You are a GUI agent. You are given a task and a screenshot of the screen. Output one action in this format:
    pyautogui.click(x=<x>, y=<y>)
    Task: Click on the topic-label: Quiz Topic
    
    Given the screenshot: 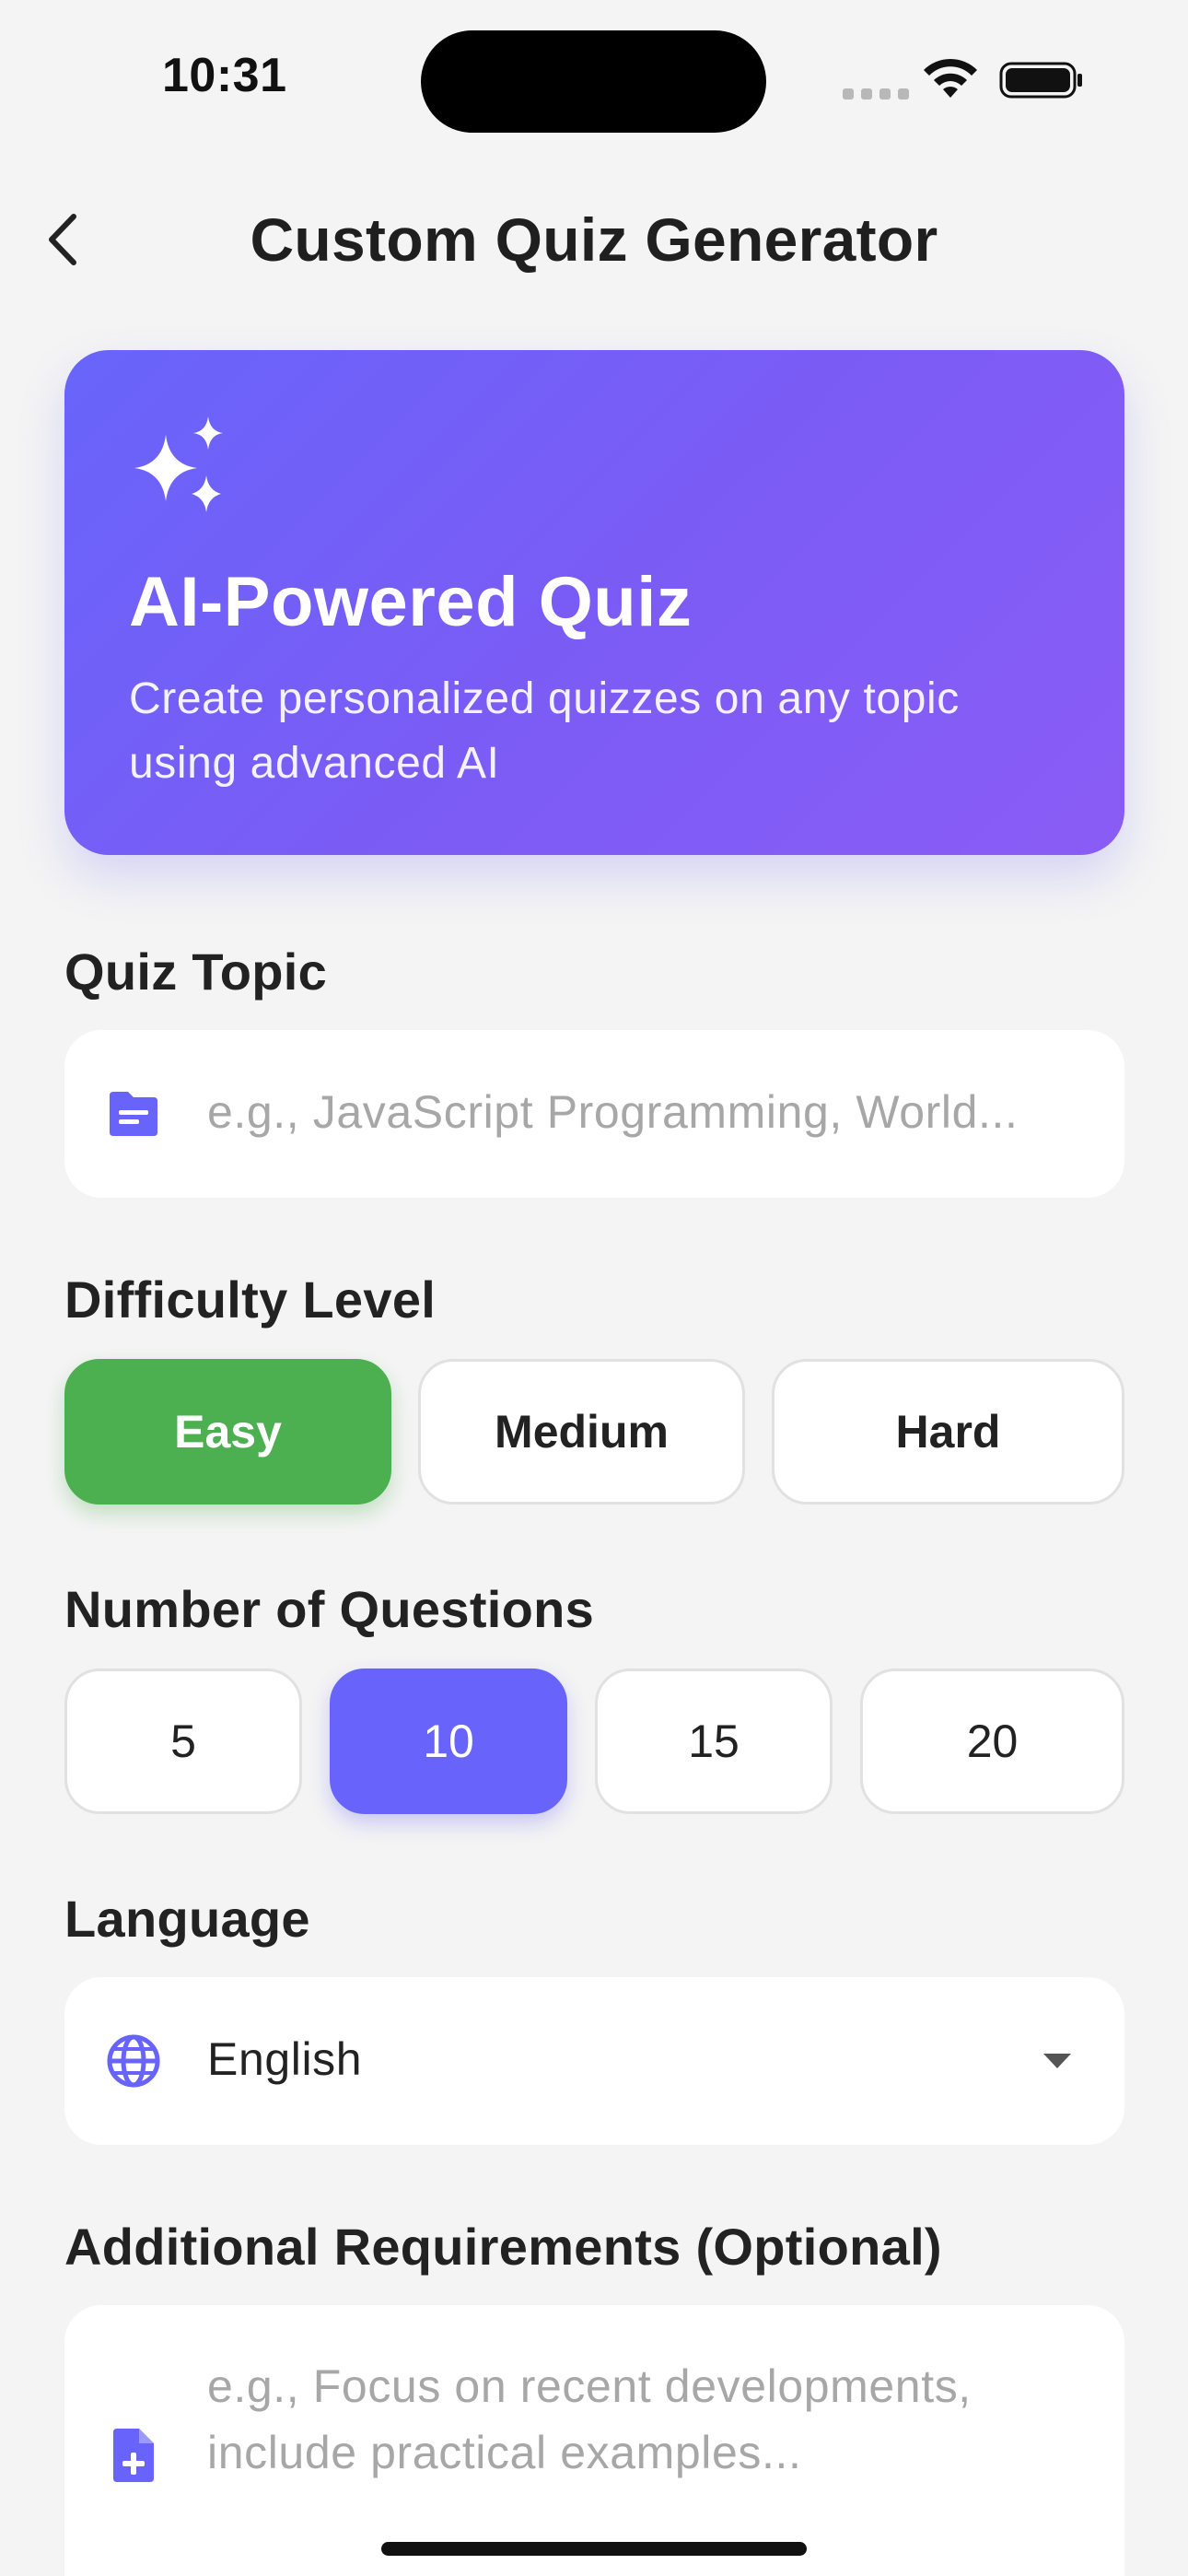 What is the action you would take?
    pyautogui.click(x=196, y=972)
    